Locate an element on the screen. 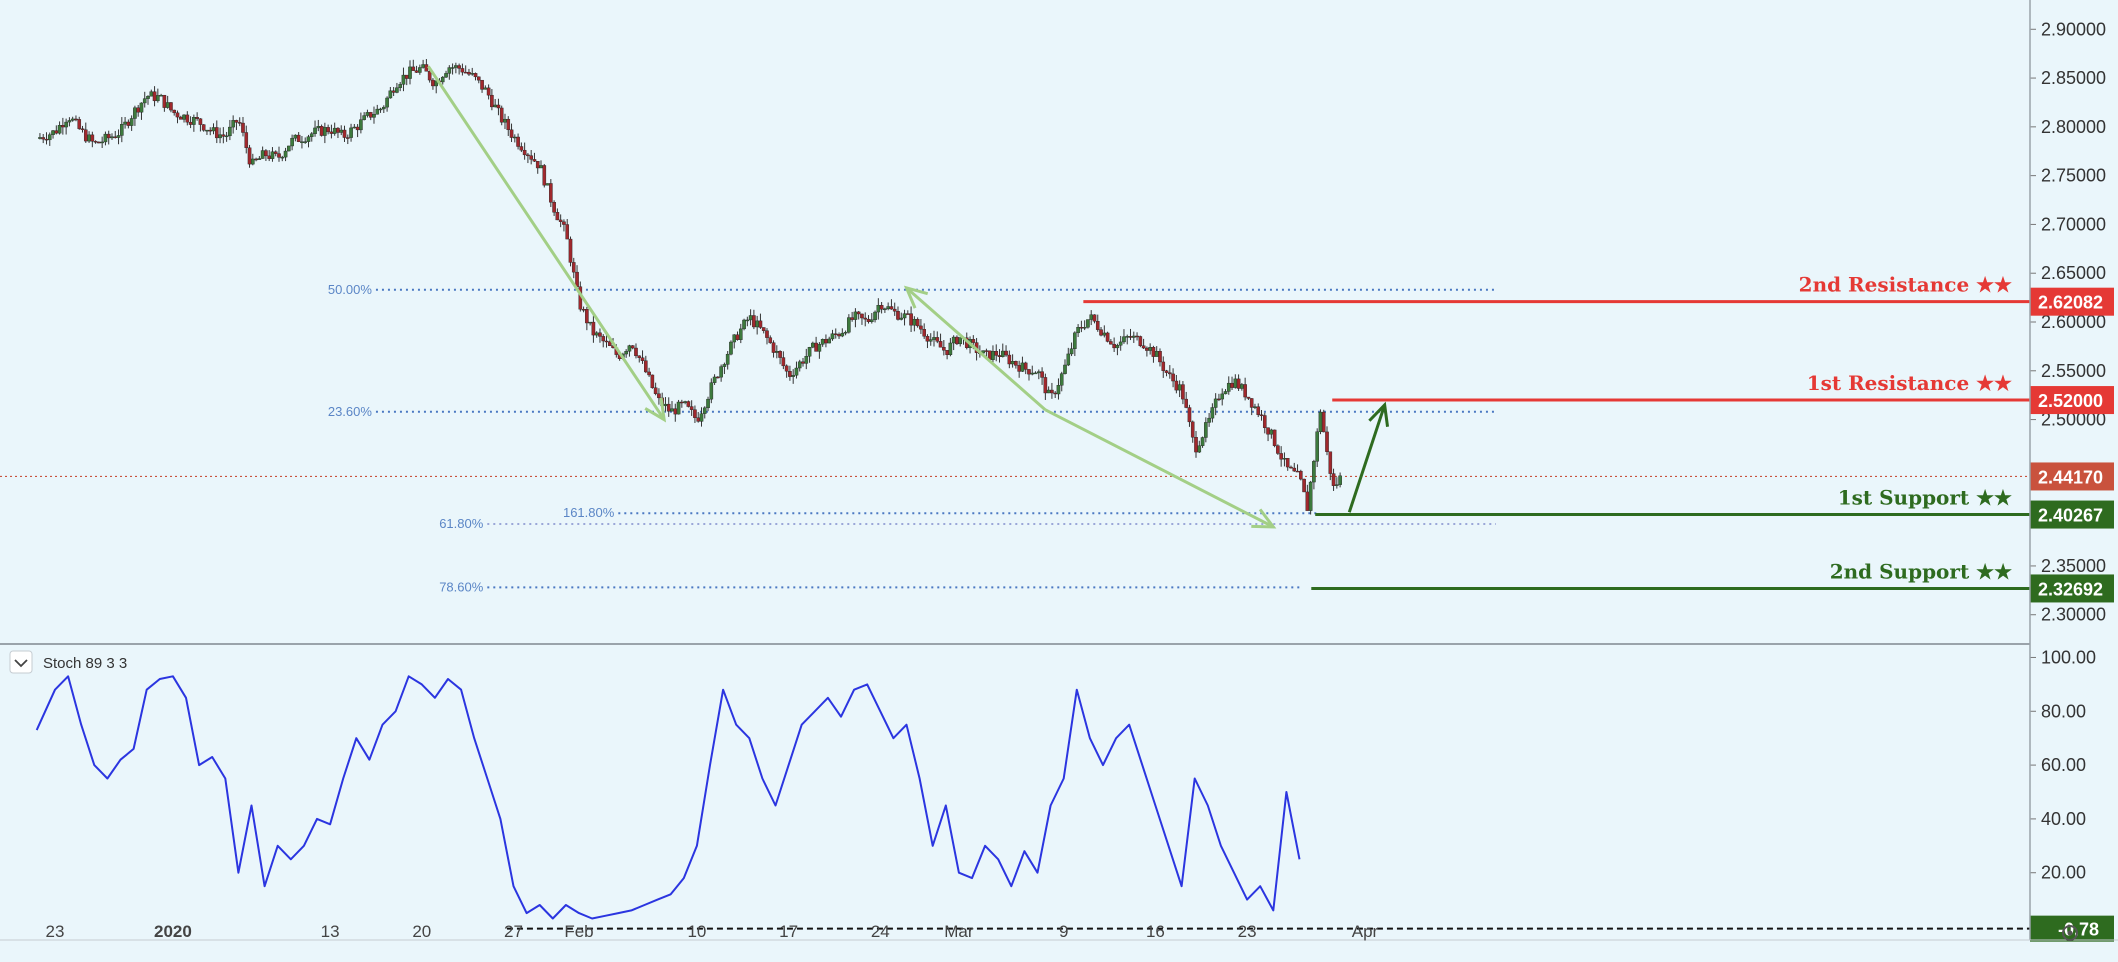  resistance-price-tag: 2.62082 is located at coordinates (2072, 301).